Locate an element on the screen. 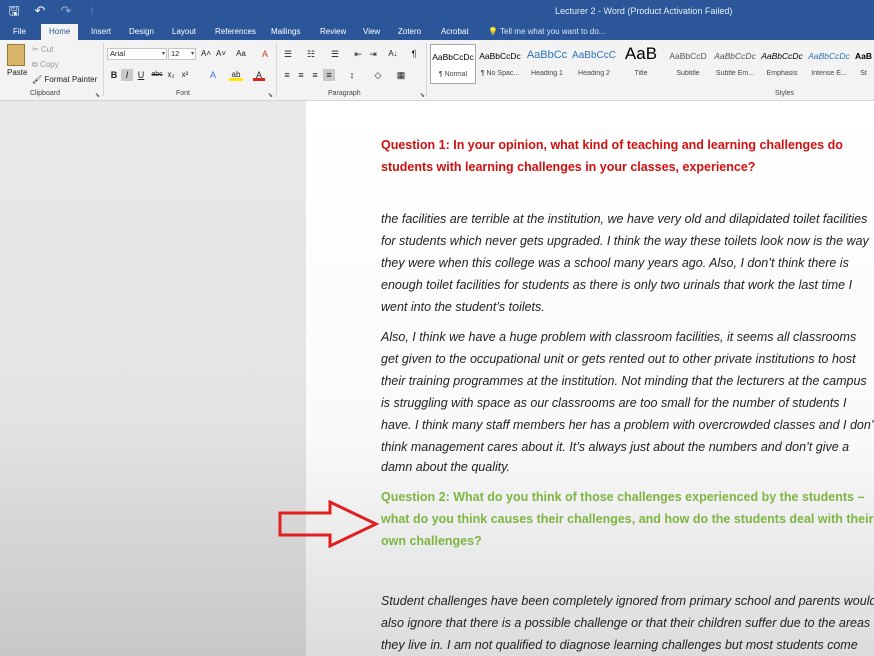 This screenshot has height=656, width=874. decrease-indent-button: ⇤ is located at coordinates (358, 54).